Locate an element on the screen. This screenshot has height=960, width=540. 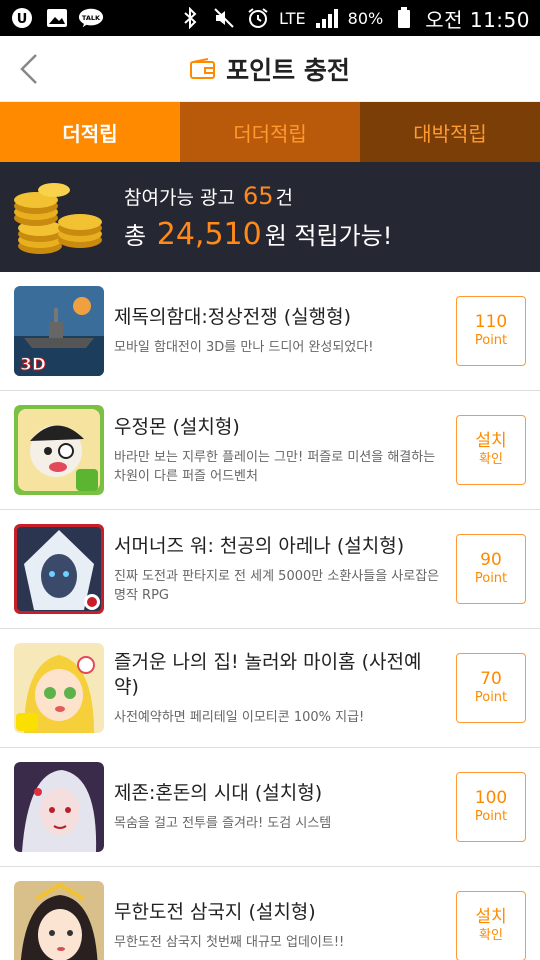
bluetooth-icon is located at coordinates (190, 18).